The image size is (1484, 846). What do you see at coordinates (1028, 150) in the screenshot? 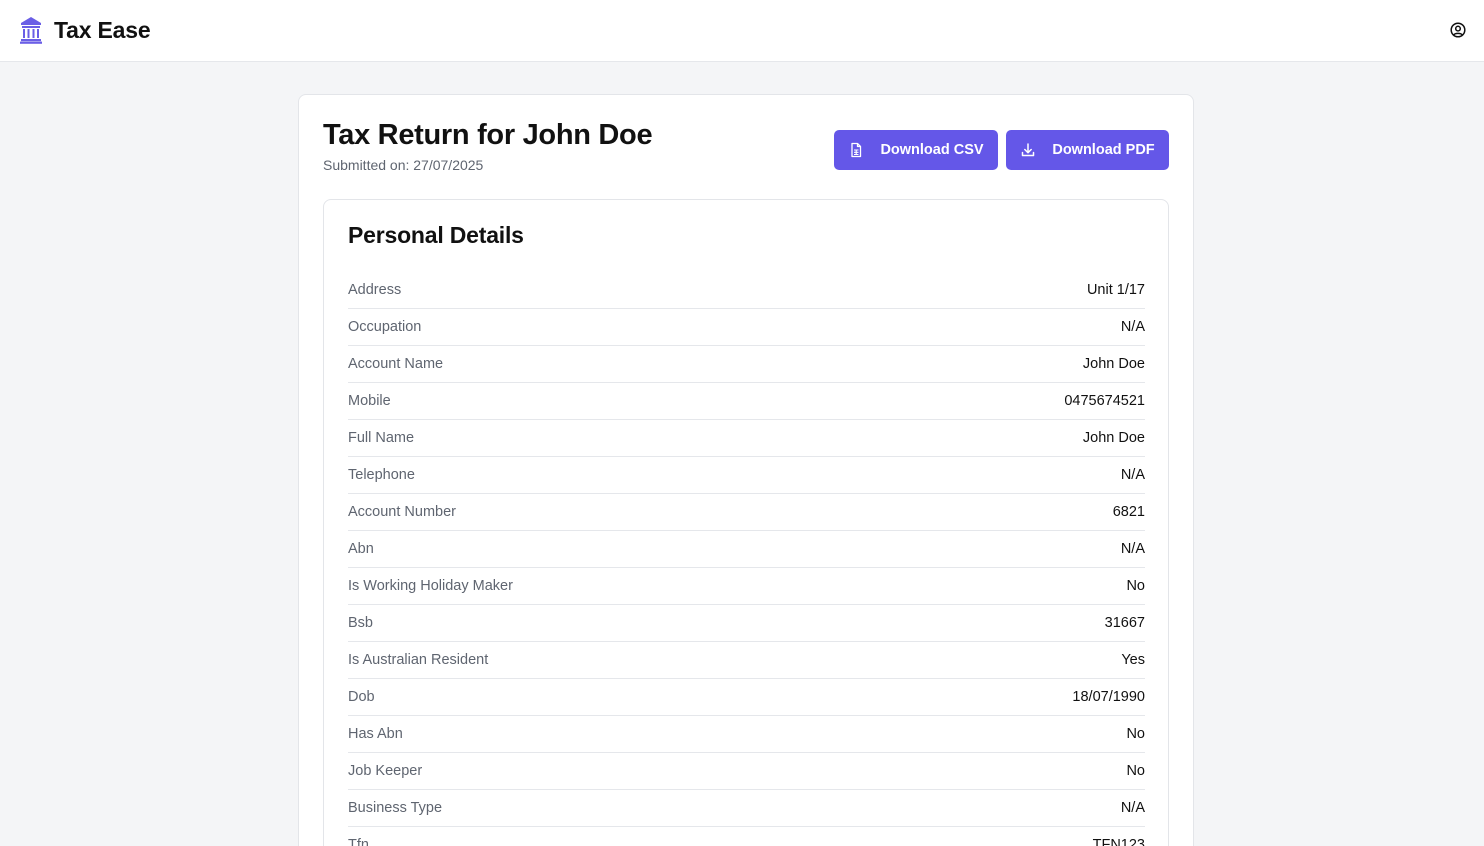
I see `download-icon` at bounding box center [1028, 150].